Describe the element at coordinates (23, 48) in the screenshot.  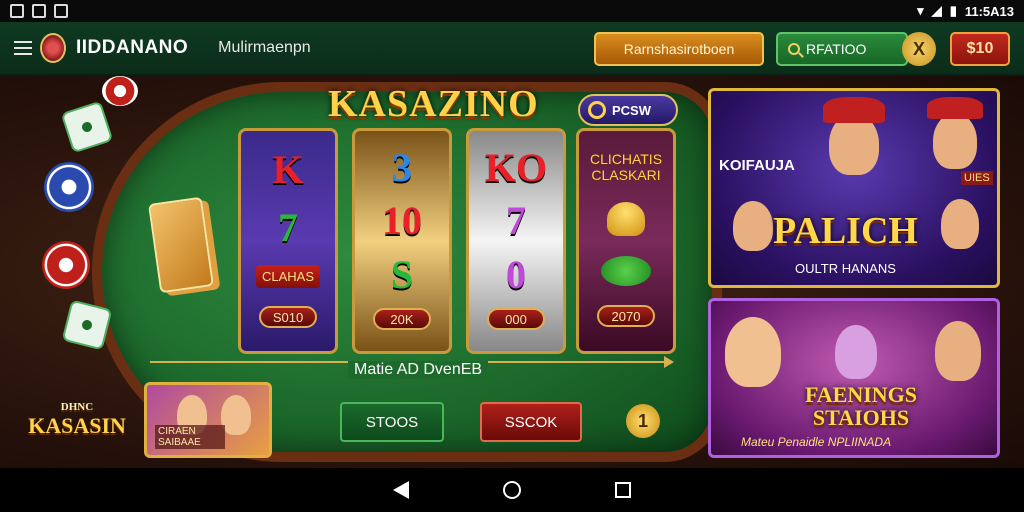
I see `hamburger-menu-icon` at that location.